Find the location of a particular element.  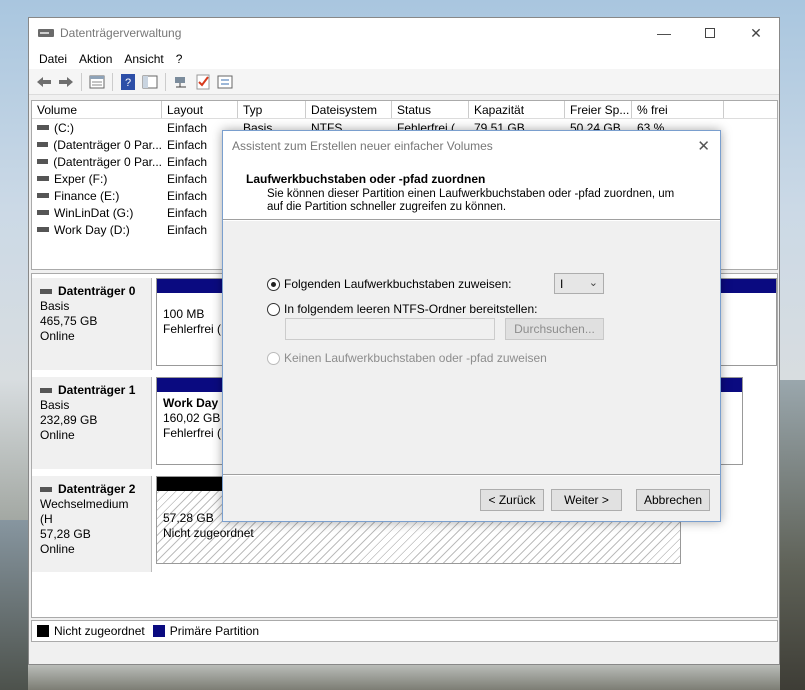

menu-help: ? is located at coordinates (179, 59).